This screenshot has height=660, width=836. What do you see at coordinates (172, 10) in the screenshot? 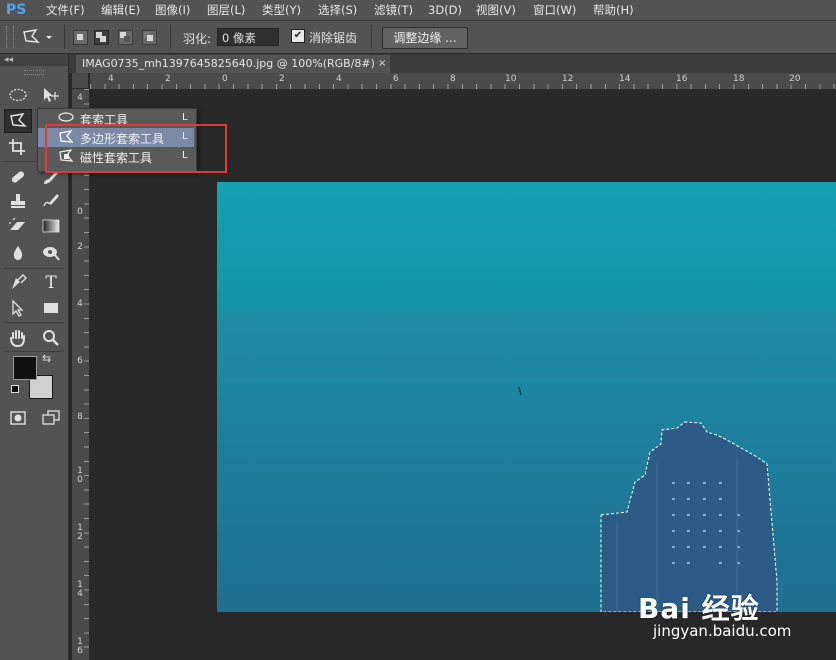
I see `menu-image: 图像(I)` at bounding box center [172, 10].